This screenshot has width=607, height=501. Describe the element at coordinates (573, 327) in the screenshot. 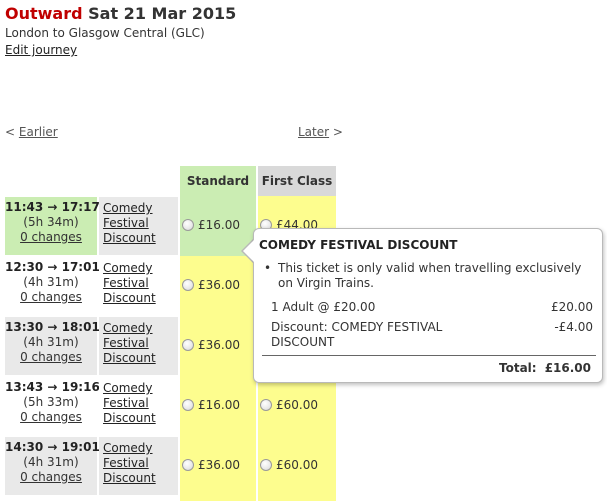

I see `fare-line-value: -£4.00` at that location.